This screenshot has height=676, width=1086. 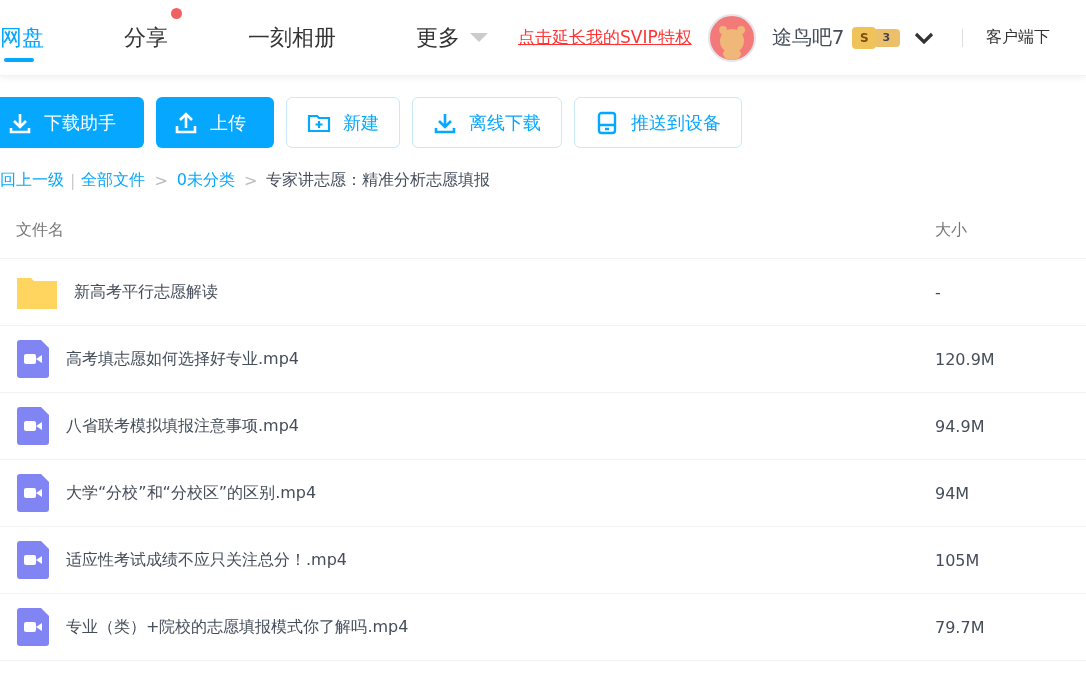 I want to click on current-folder: 专家讲志愿：精准分析志愿填报, so click(x=378, y=180).